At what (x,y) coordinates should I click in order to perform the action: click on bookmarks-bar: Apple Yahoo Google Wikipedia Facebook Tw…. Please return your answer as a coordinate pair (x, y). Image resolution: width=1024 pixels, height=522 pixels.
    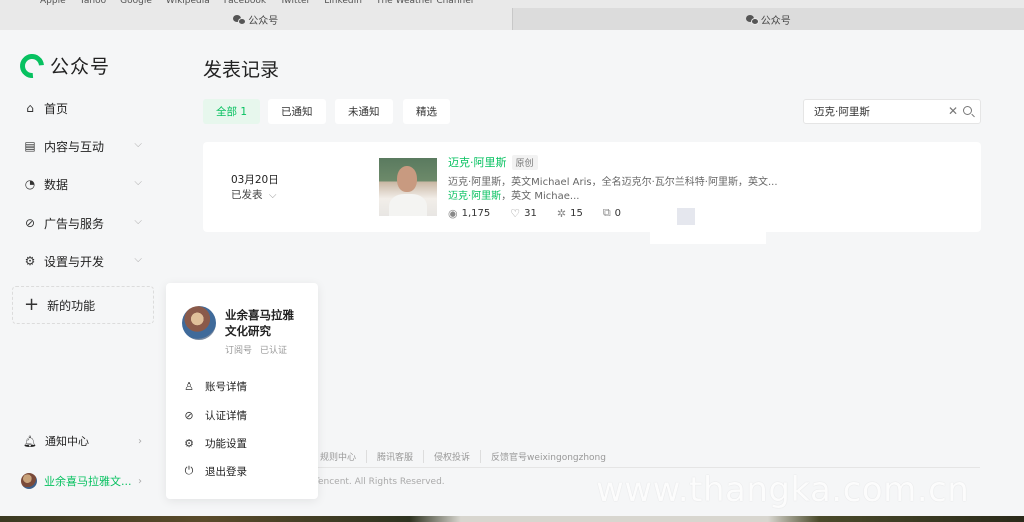
    Looking at the image, I should click on (512, 4).